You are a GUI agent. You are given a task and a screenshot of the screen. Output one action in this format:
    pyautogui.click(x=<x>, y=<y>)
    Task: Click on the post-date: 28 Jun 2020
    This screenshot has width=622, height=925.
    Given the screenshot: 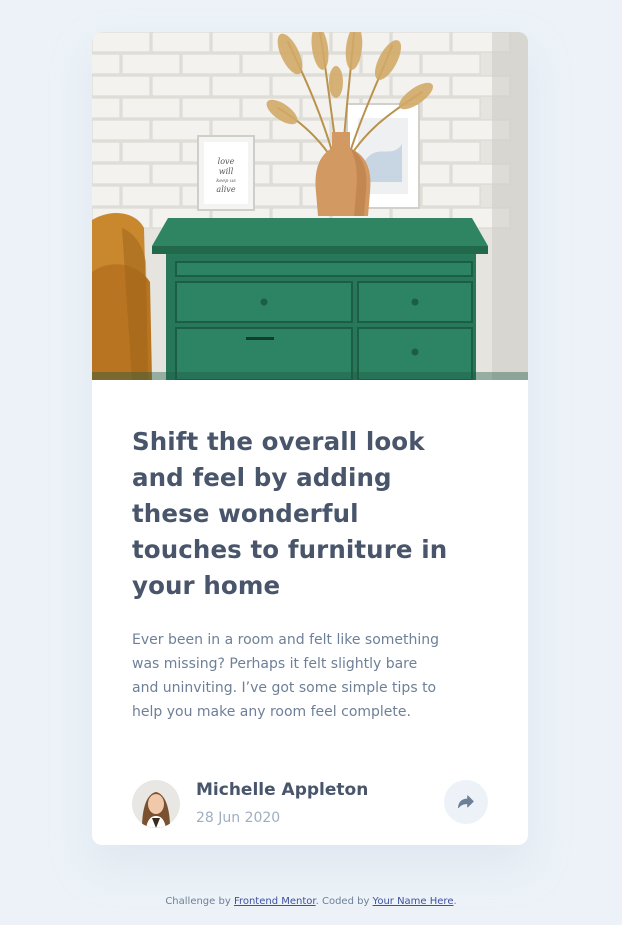 What is the action you would take?
    pyautogui.click(x=238, y=818)
    